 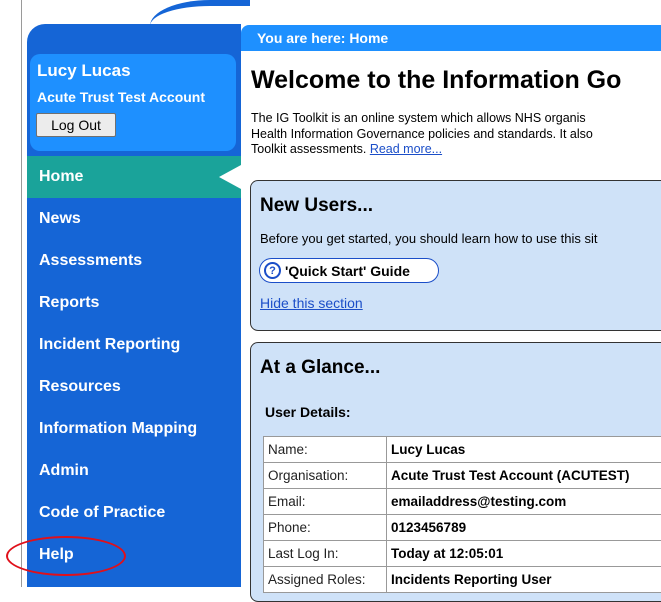 What do you see at coordinates (134, 513) in the screenshot?
I see `nav-item-code-of-practice: Code of Practice` at bounding box center [134, 513].